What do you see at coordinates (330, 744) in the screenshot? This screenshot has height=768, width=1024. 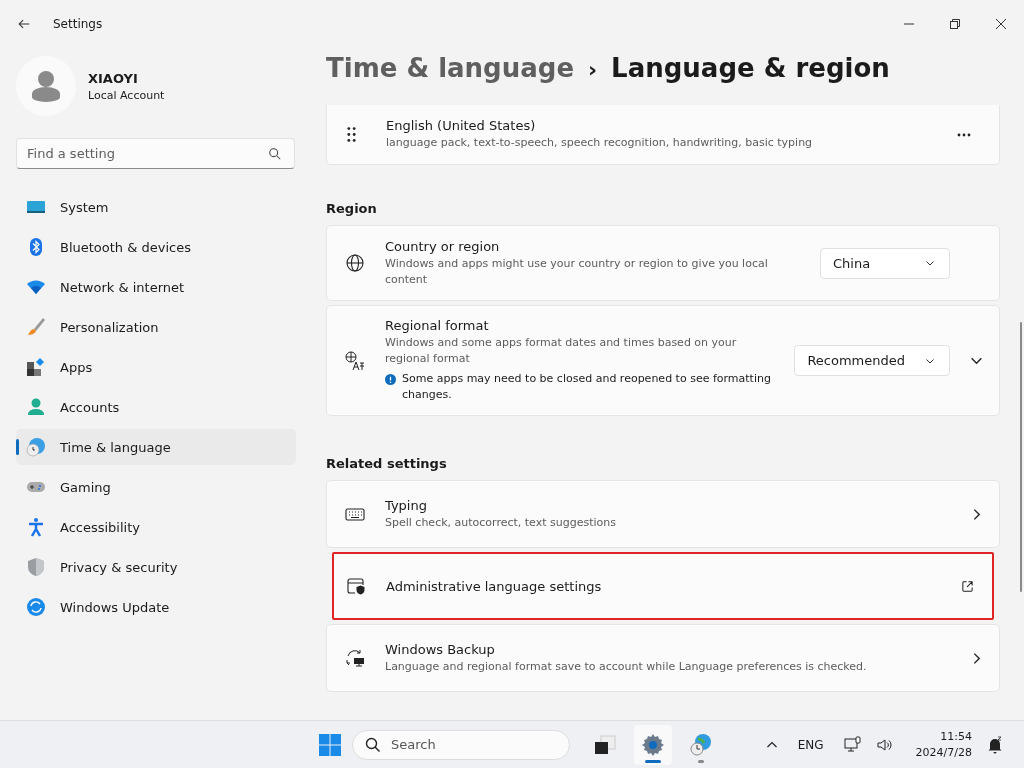 I see `windows-start-icon` at bounding box center [330, 744].